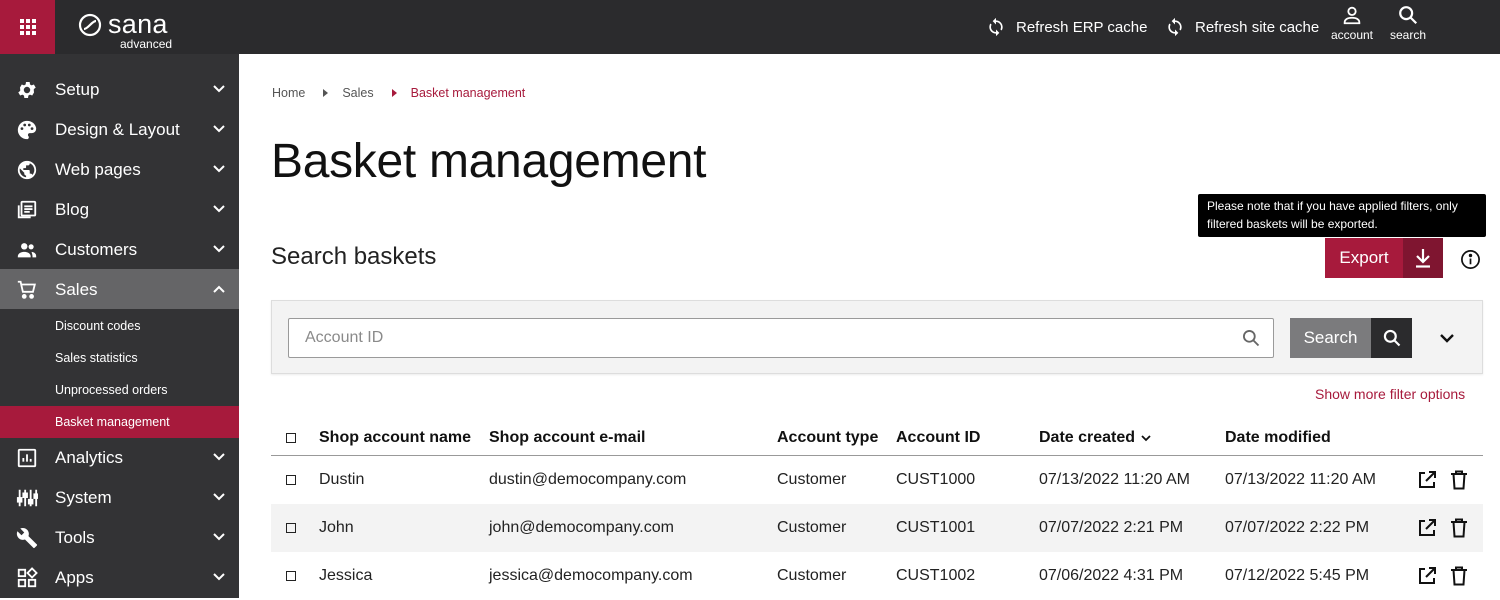  I want to click on column-header-shop-account-name: Shop account name, so click(395, 438).